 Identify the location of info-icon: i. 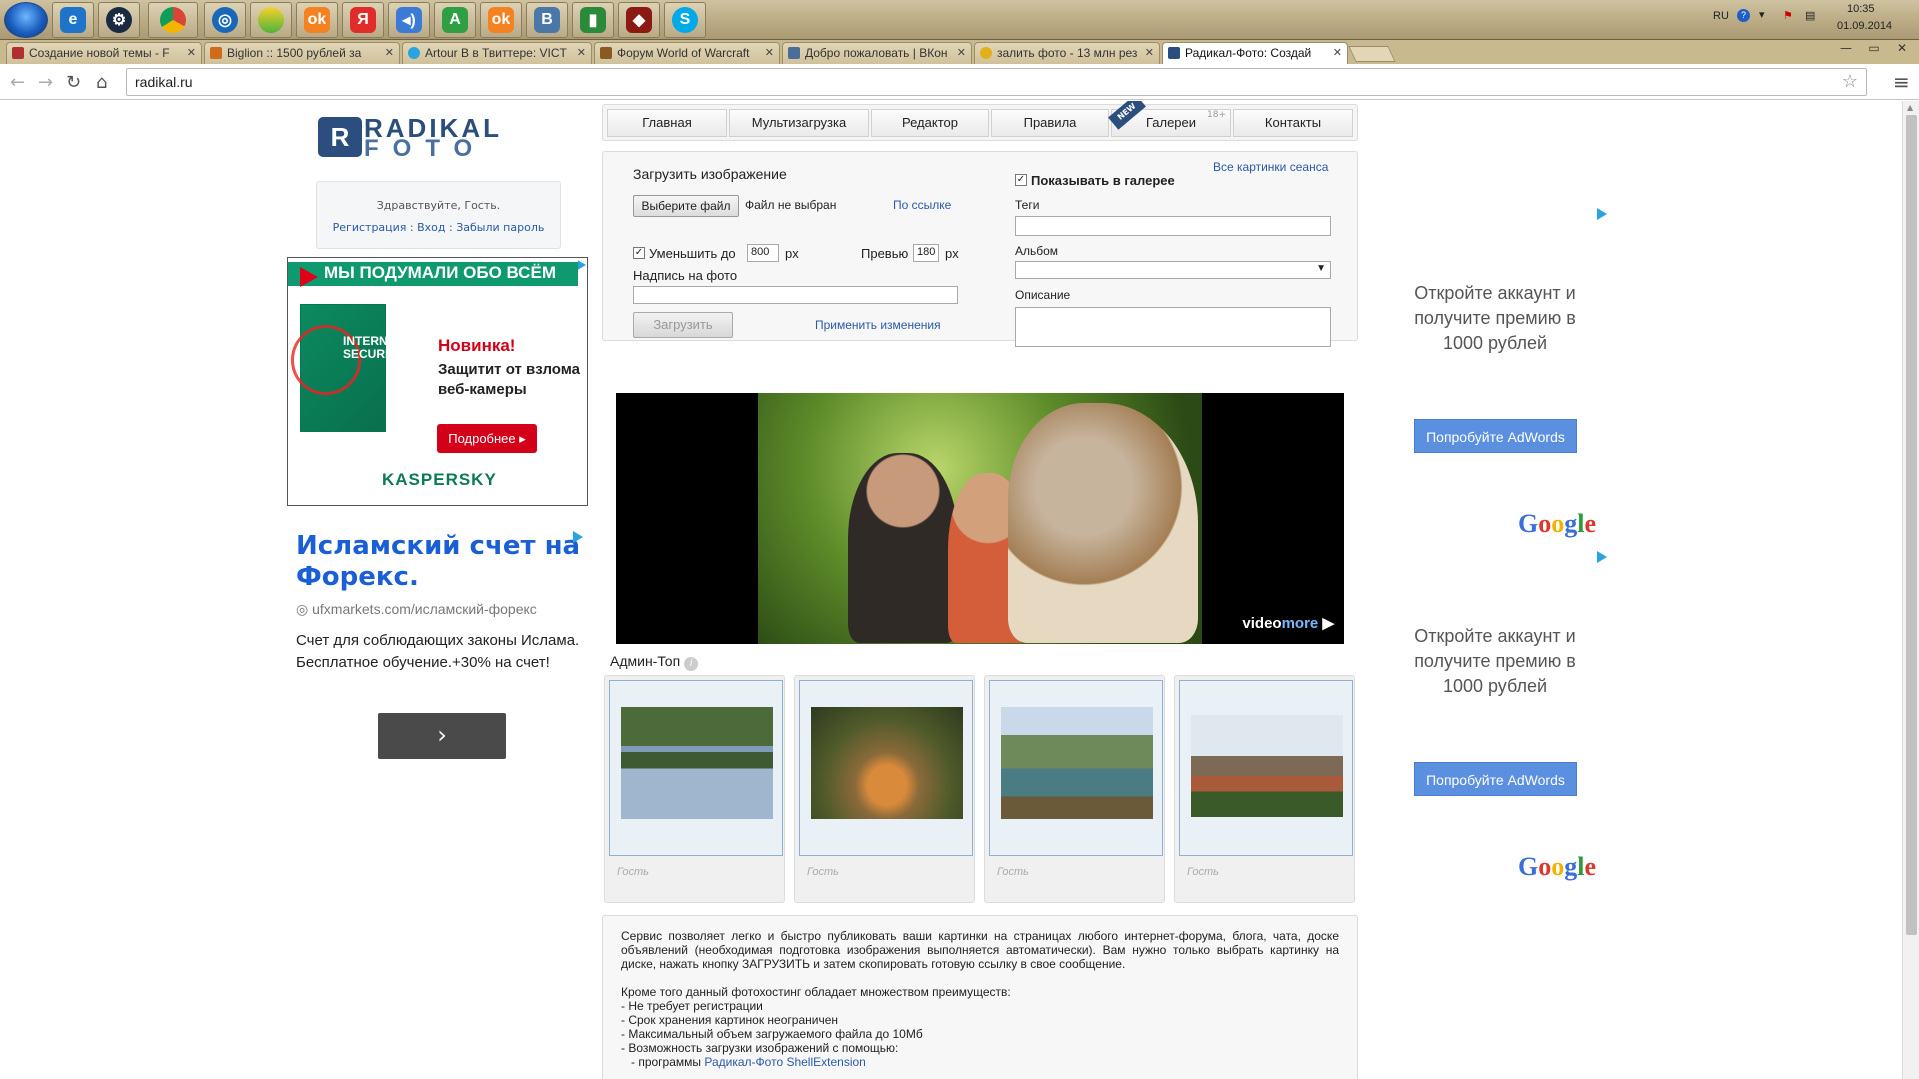
(691, 664).